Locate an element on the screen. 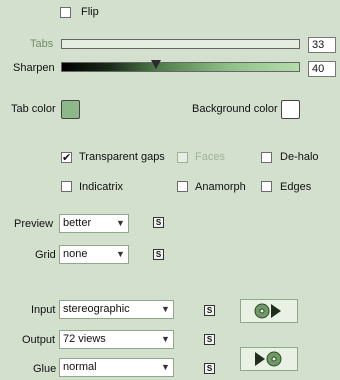 The height and width of the screenshot is (380, 340). checkmark-icon: ✔ is located at coordinates (67, 157).